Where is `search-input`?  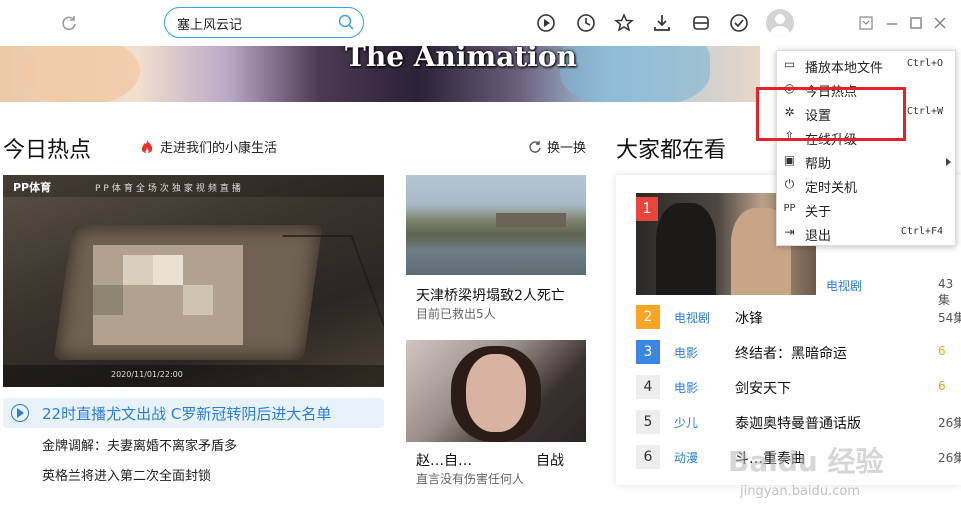 search-input is located at coordinates (257, 23).